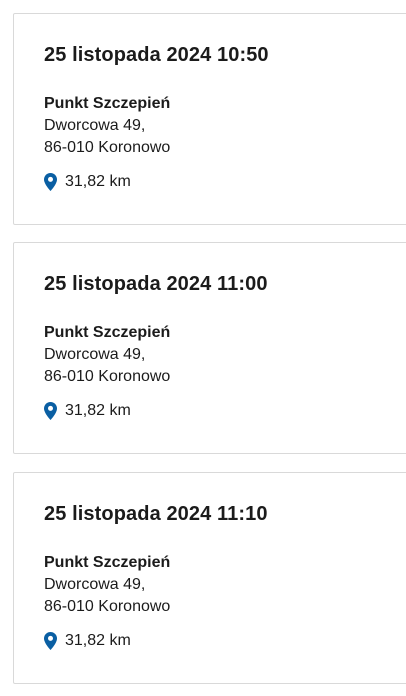 This screenshot has height=696, width=406. I want to click on slot-datetime: 25 listopada 2024 11:10, so click(156, 514).